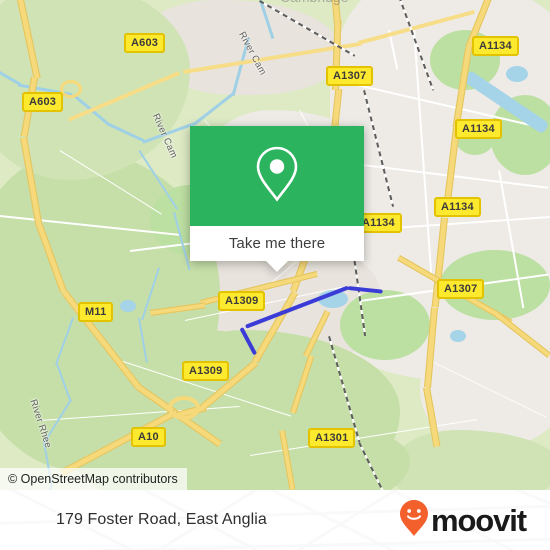 This screenshot has width=550, height=550. Describe the element at coordinates (478, 520) in the screenshot. I see `moovit-wordmark: moovit` at that location.